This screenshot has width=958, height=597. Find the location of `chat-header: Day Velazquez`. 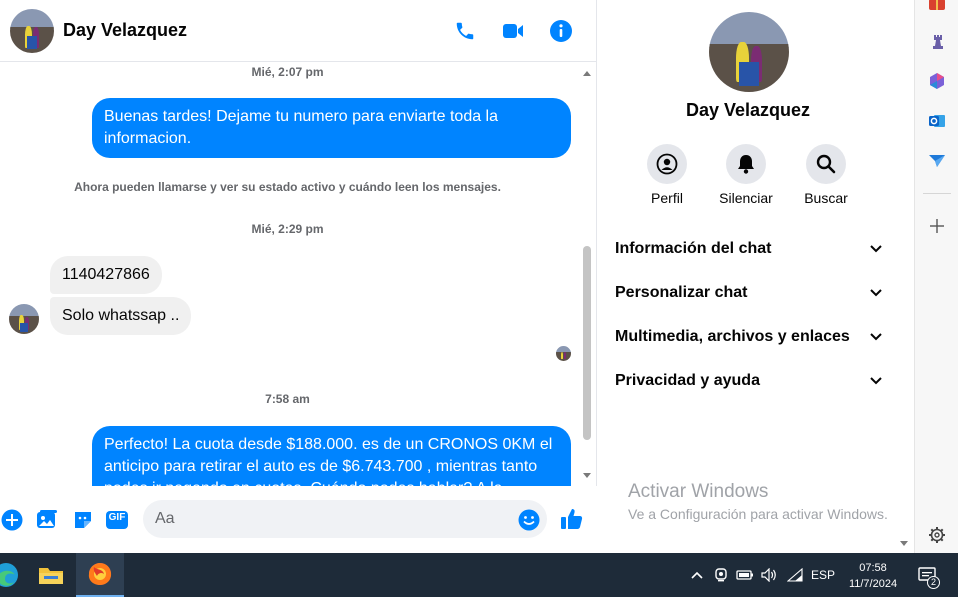

chat-header: Day Velazquez is located at coordinates (298, 31).